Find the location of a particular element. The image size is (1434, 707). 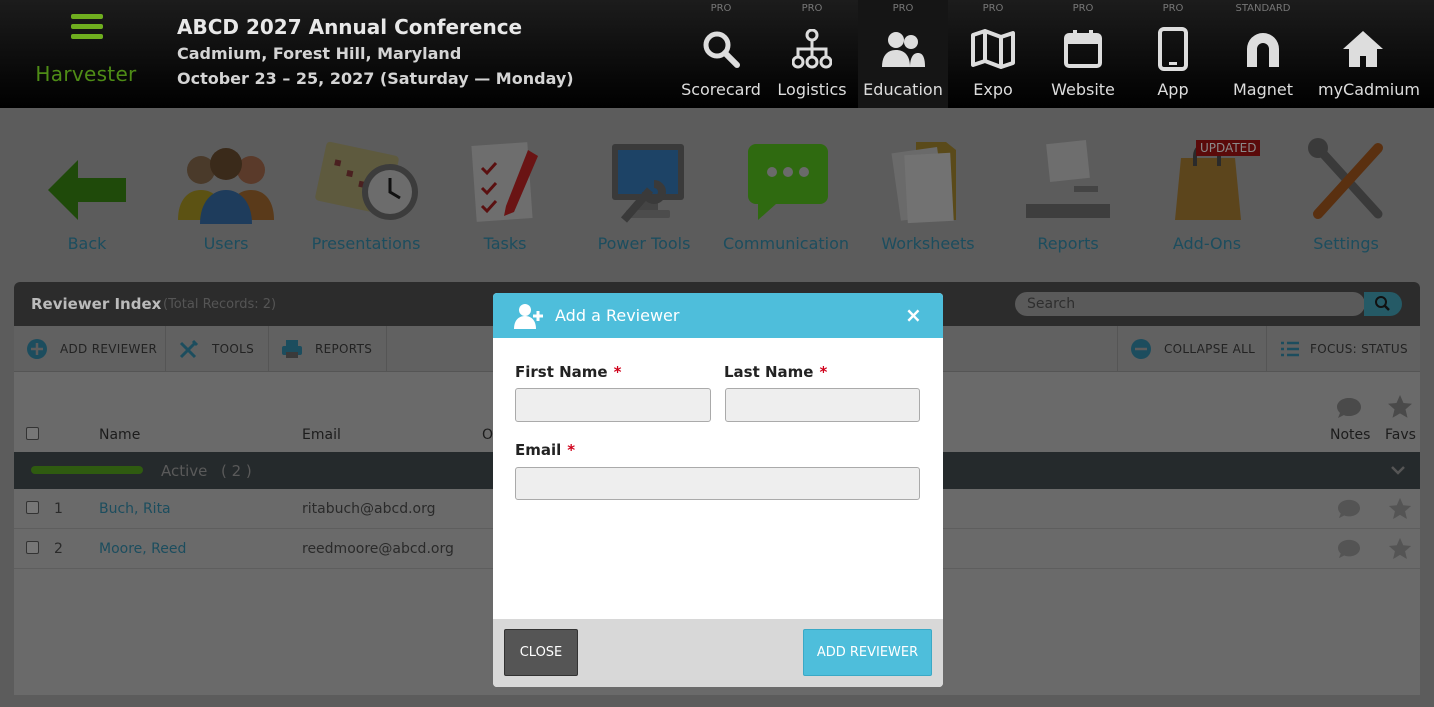

select-all-checkbox is located at coordinates (32, 433).